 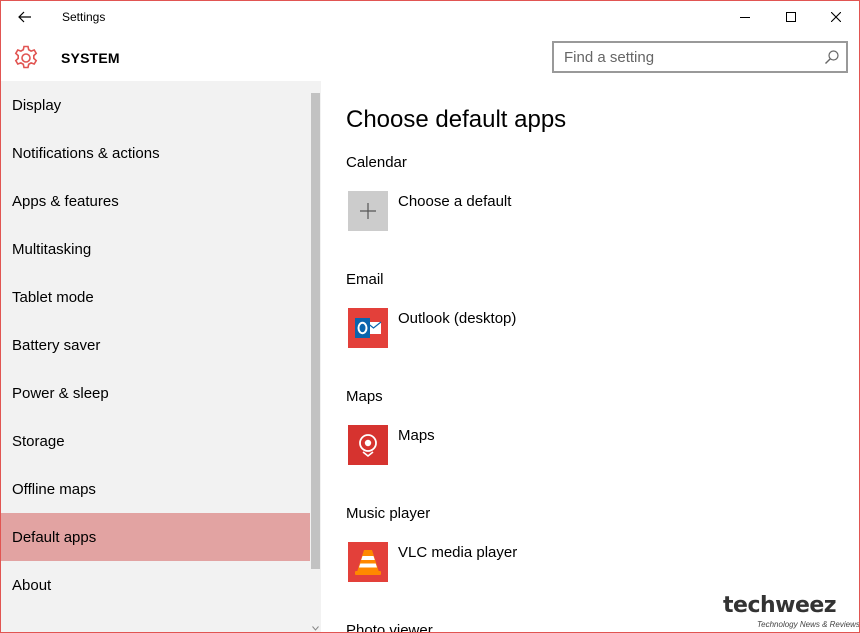 I want to click on sidebar-item-label: Apps & features, so click(x=65, y=201).